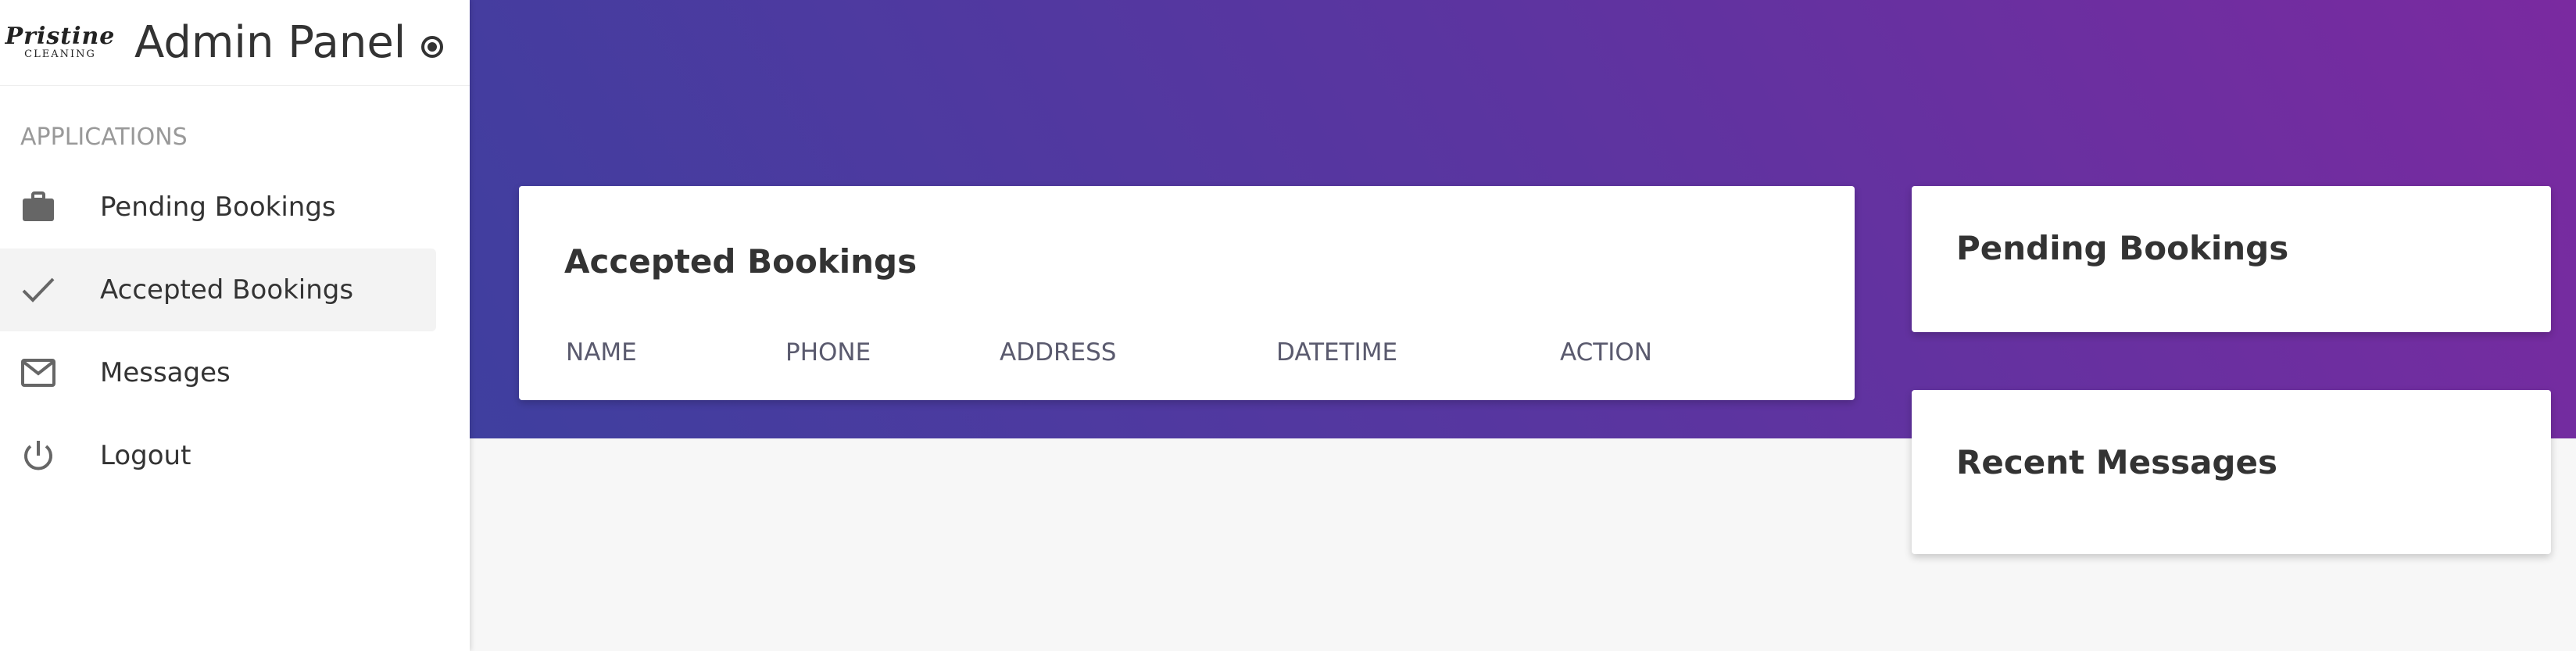 The width and height of the screenshot is (2576, 651). I want to click on sidebar-item-label: Logout, so click(145, 455).